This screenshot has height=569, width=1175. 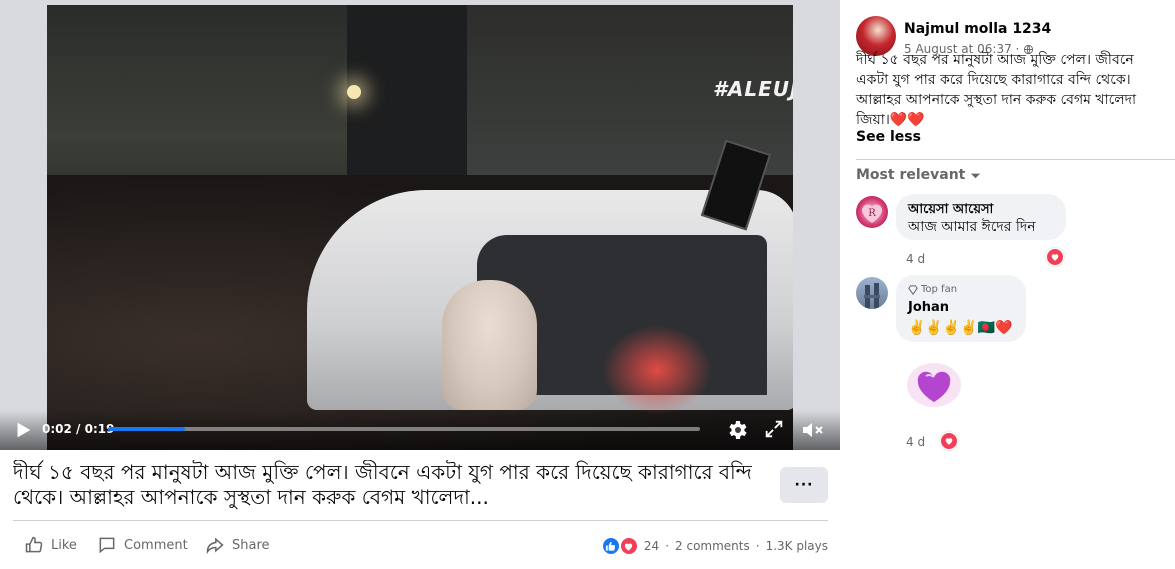 I want to click on fullscreen-icon, so click(x=775, y=430).